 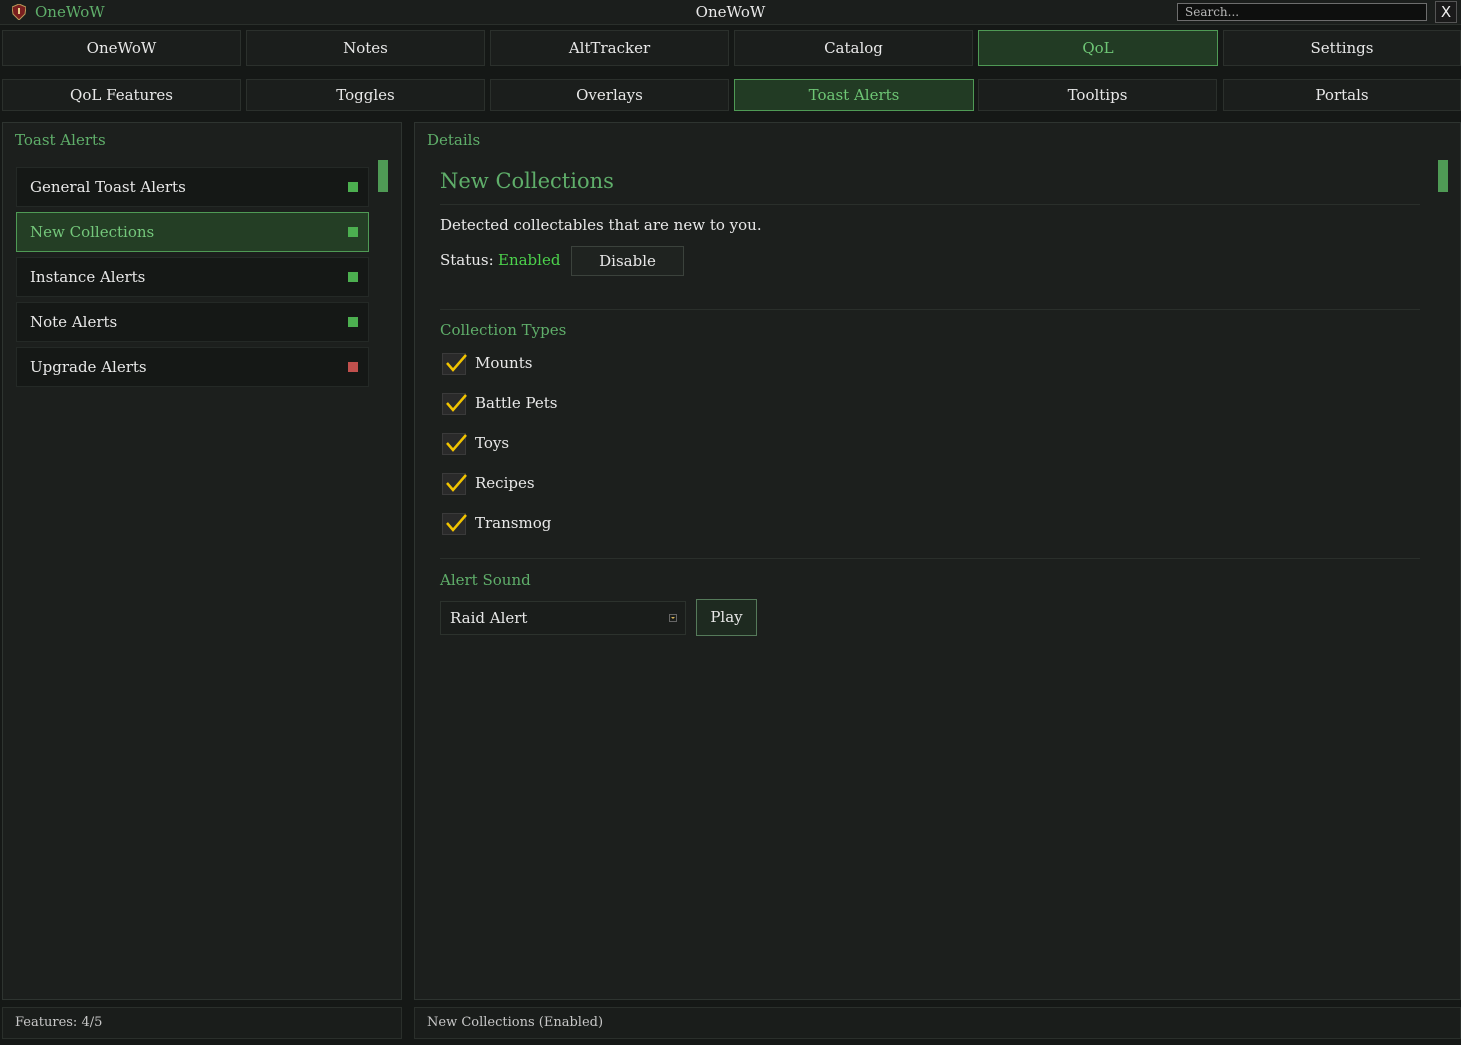 I want to click on tab-notes: Notes, so click(x=365, y=48).